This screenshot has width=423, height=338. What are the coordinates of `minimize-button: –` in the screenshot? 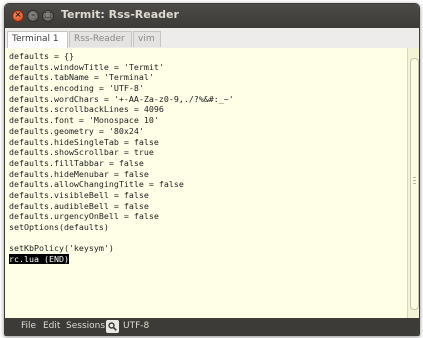 It's located at (33, 16).